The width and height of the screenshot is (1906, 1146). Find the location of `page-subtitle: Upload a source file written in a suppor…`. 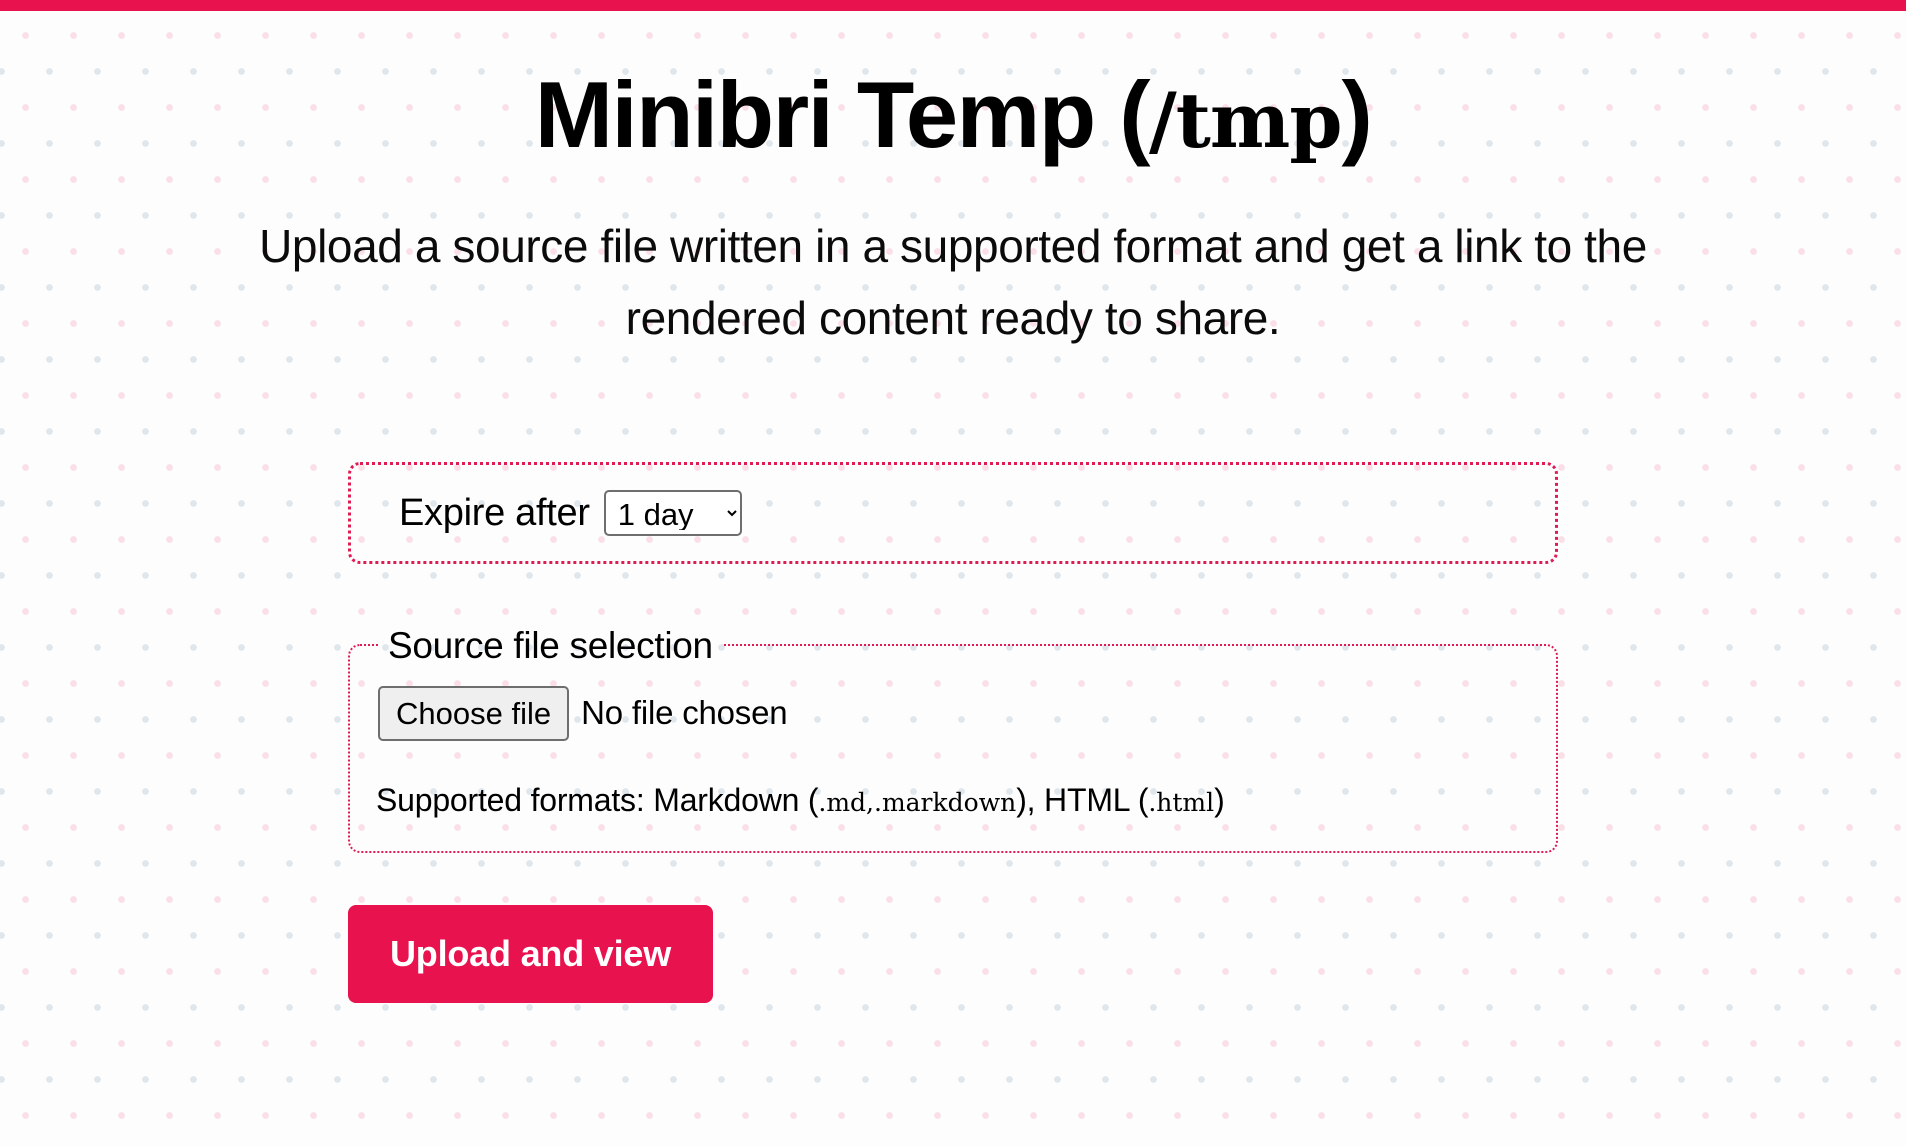

page-subtitle: Upload a source file written in a suppor… is located at coordinates (953, 282).